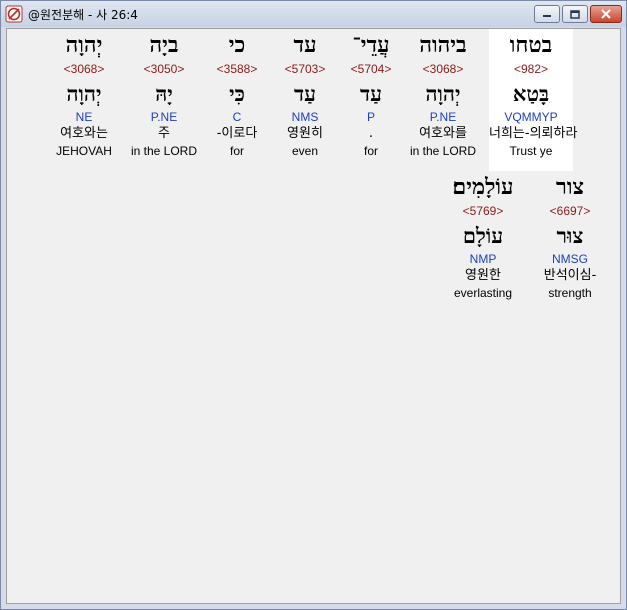 The image size is (627, 610). What do you see at coordinates (483, 187) in the screenshot?
I see `hebrew-word: עוֹלָמִים׃` at bounding box center [483, 187].